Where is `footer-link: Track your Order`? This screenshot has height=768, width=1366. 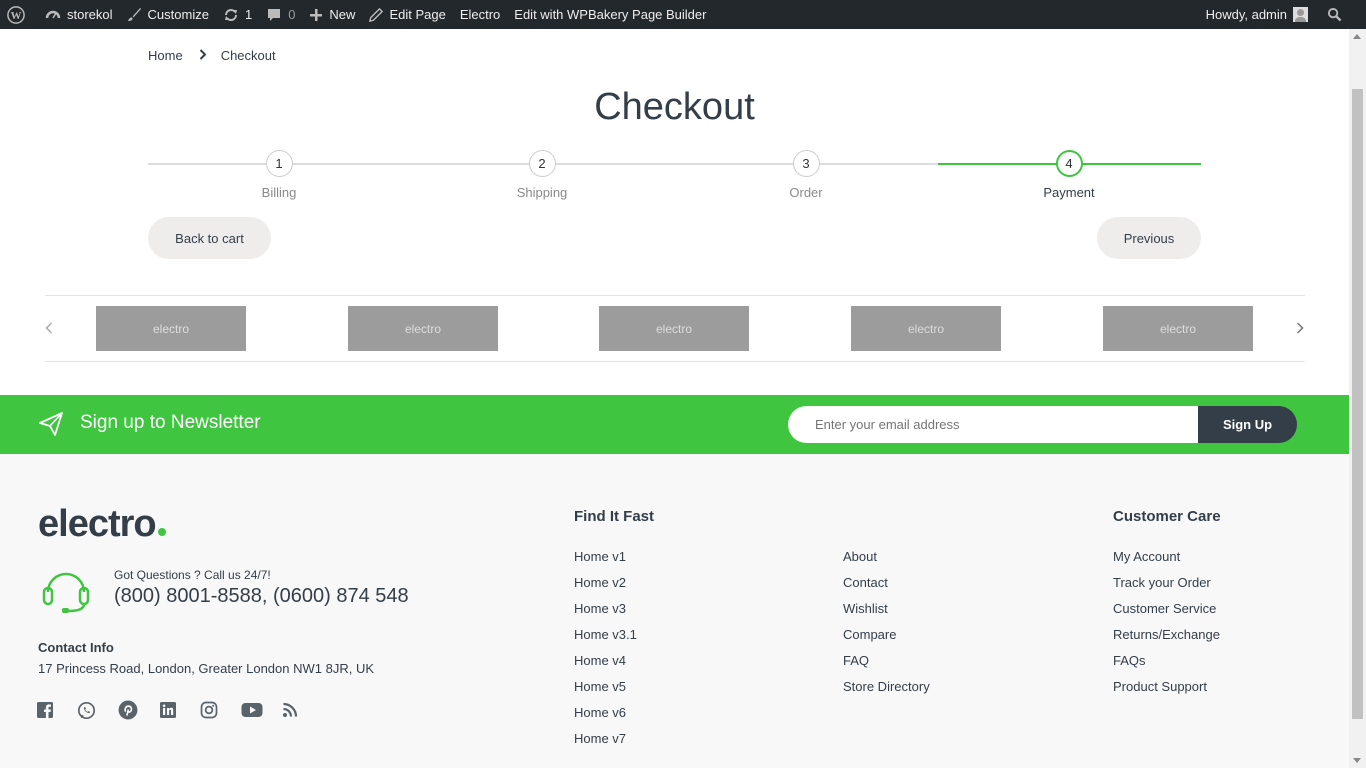
footer-link: Track your Order is located at coordinates (1166, 588).